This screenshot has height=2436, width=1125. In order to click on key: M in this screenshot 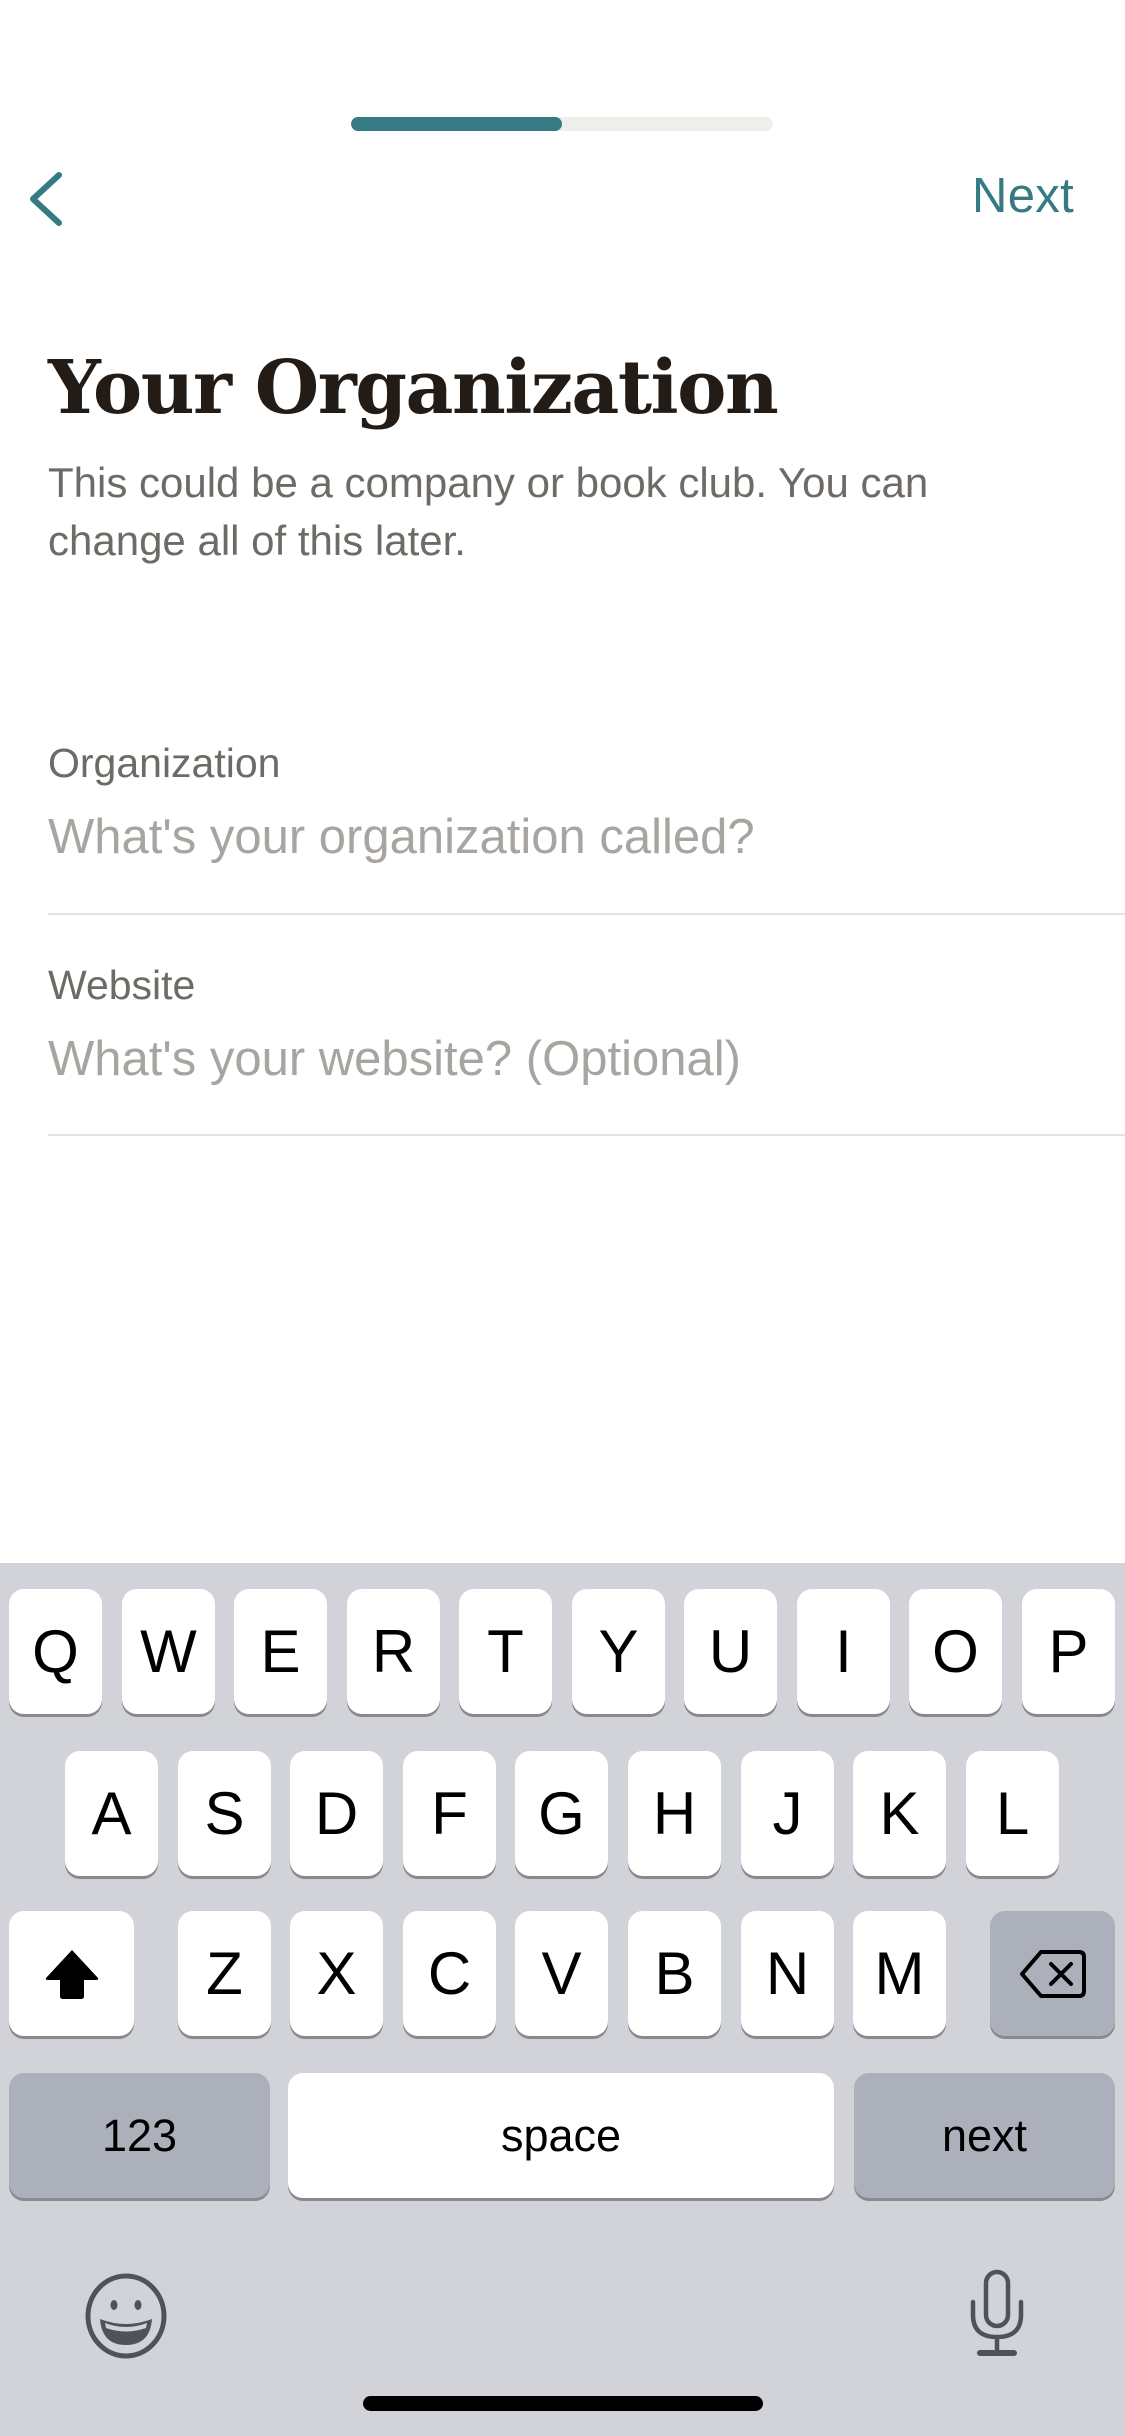, I will do `click(899, 1973)`.